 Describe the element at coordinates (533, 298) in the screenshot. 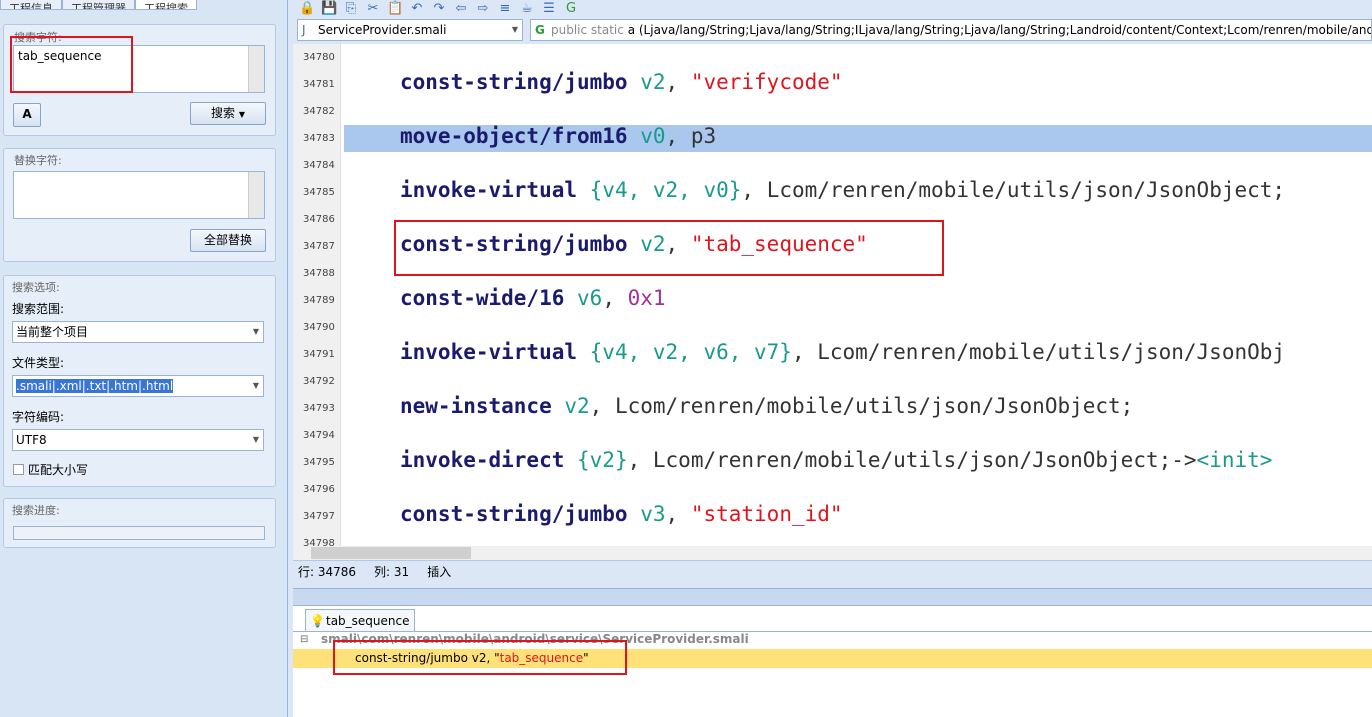

I see `code-line: const-wide/16 v6, 0x1` at that location.